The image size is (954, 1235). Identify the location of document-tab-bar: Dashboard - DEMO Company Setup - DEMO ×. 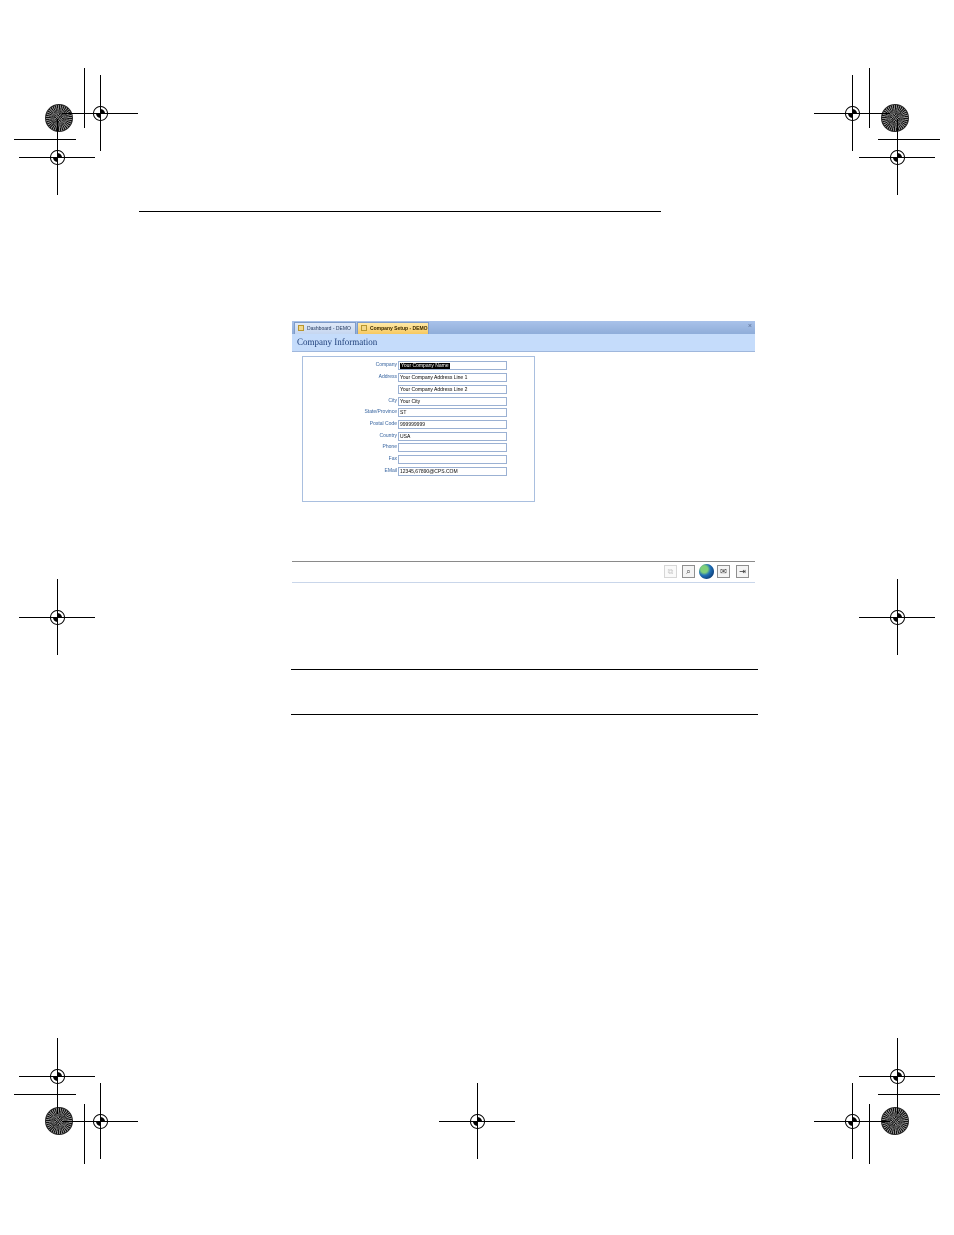
(523, 327).